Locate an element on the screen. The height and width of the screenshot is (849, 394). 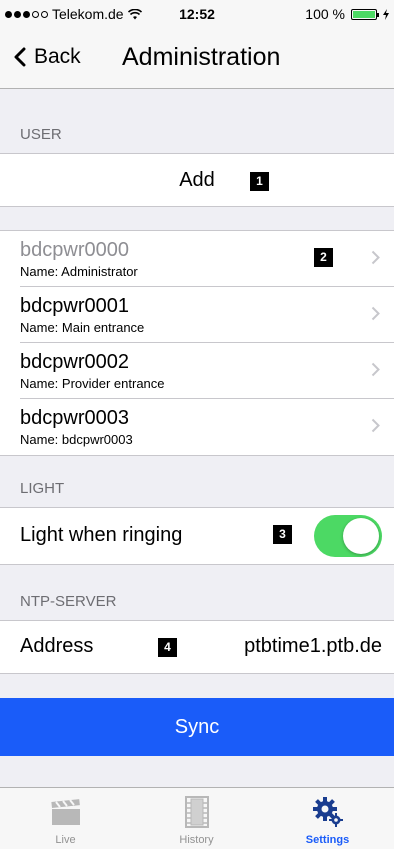
navigation-bar: Back Administration is located at coordinates (197, 59).